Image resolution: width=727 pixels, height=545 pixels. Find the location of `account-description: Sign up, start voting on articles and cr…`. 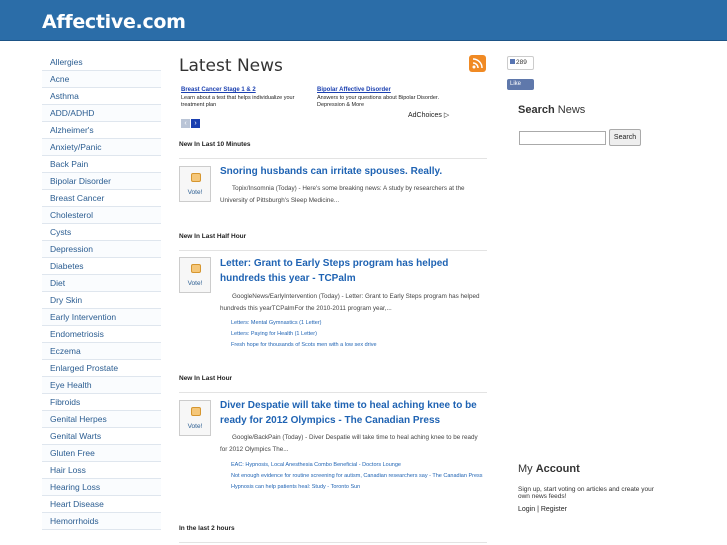

account-description: Sign up, start voting on articles and cr… is located at coordinates (586, 493).